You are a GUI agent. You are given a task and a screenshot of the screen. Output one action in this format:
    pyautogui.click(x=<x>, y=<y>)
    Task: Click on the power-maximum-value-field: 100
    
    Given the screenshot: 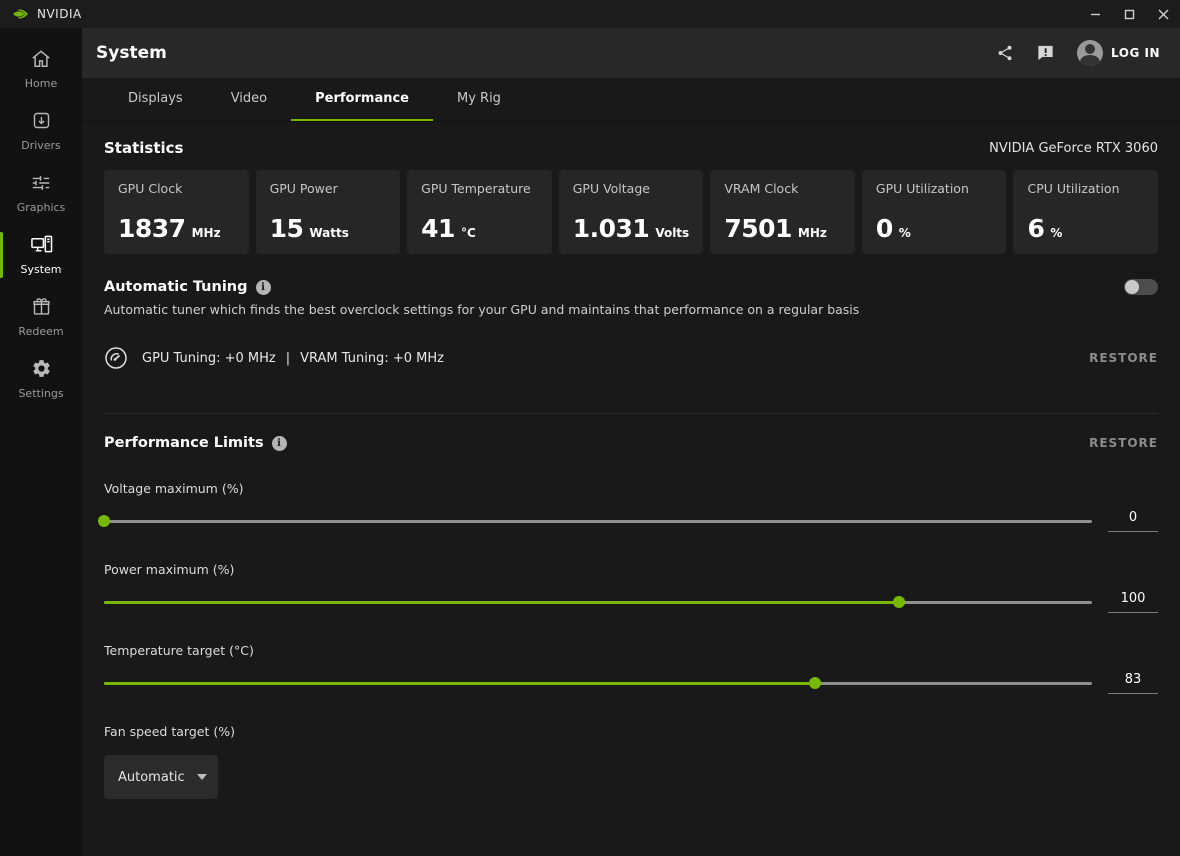 What is the action you would take?
    pyautogui.click(x=1133, y=602)
    